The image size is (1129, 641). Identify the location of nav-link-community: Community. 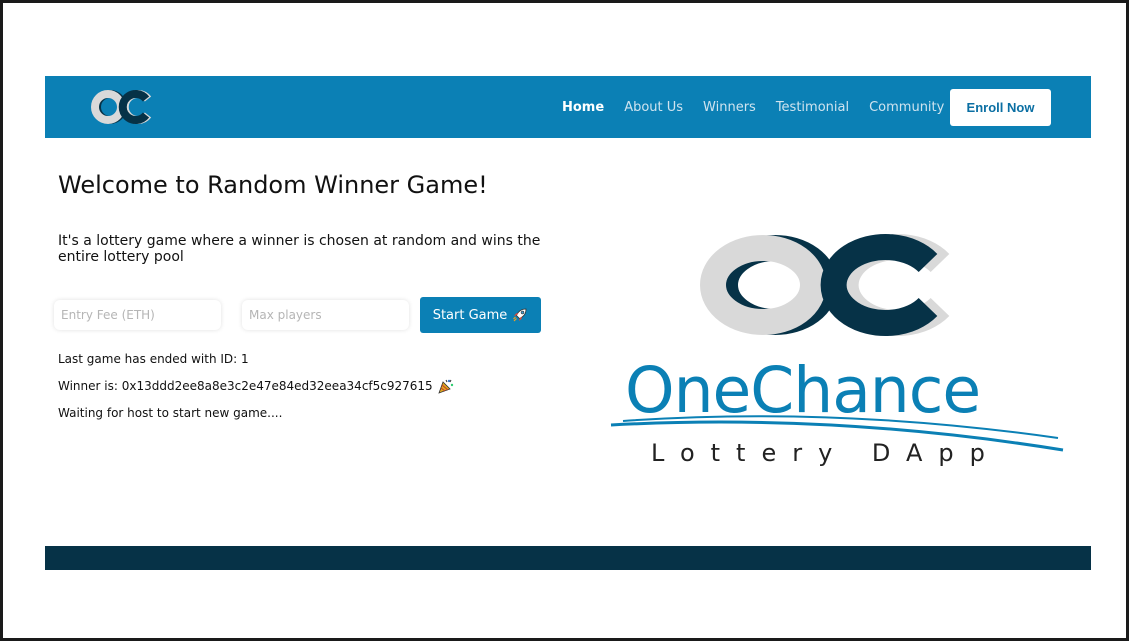
(906, 107).